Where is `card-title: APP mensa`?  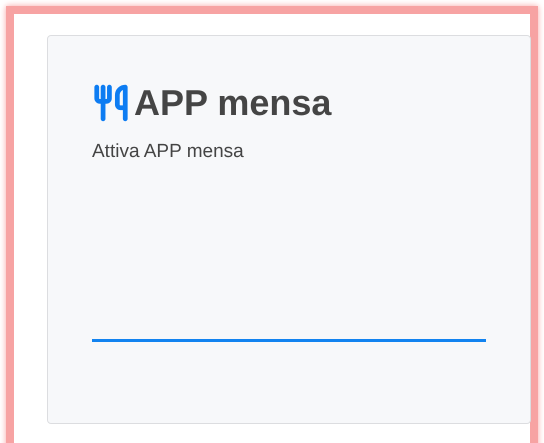 card-title: APP mensa is located at coordinates (233, 103).